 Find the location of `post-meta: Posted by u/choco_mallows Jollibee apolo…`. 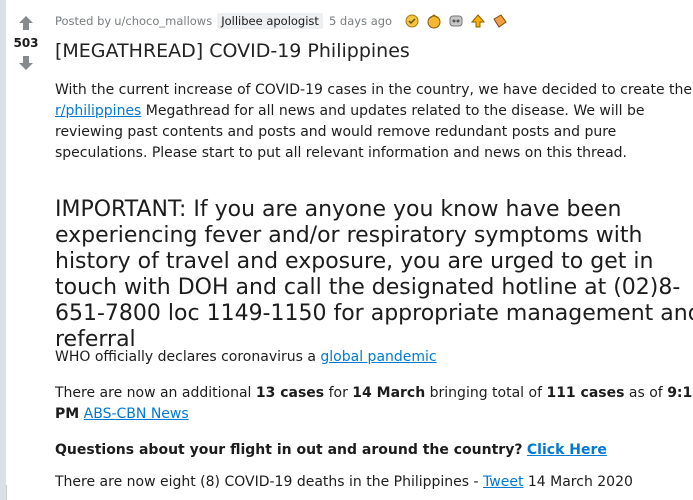

post-meta: Posted by u/choco_mallows Jollibee apolo… is located at coordinates (281, 21).